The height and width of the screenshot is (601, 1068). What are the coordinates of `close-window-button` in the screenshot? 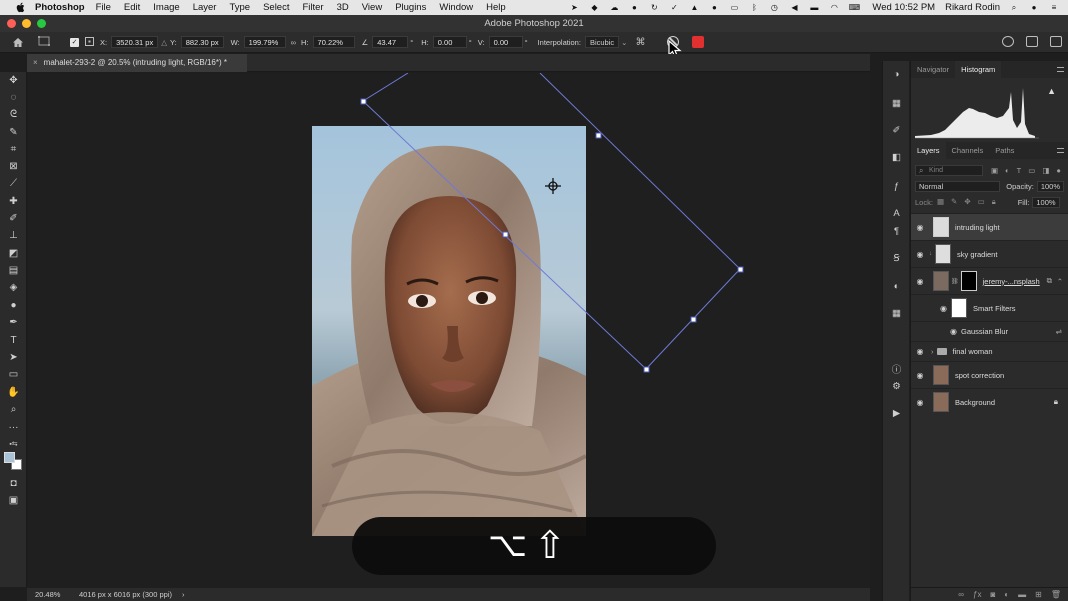 It's located at (11, 23).